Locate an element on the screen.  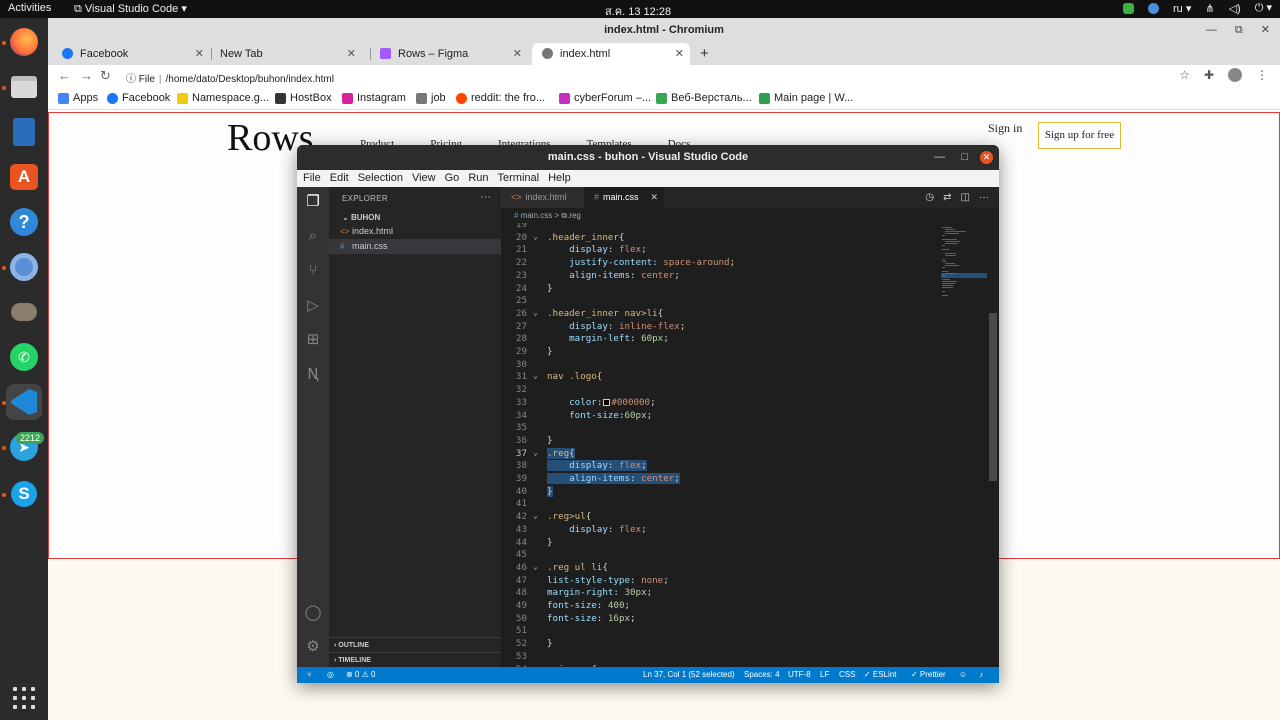
code-line: 19 is located at coordinates (721, 227).